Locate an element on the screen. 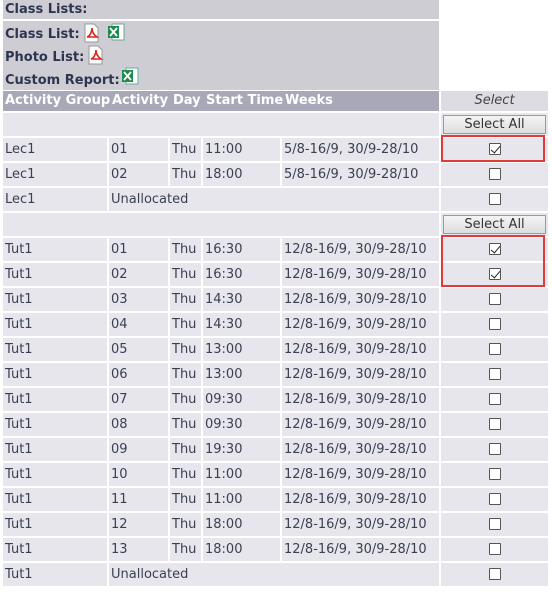 The height and width of the screenshot is (592, 552). cell-start-time: 13:00 is located at coordinates (241, 349).